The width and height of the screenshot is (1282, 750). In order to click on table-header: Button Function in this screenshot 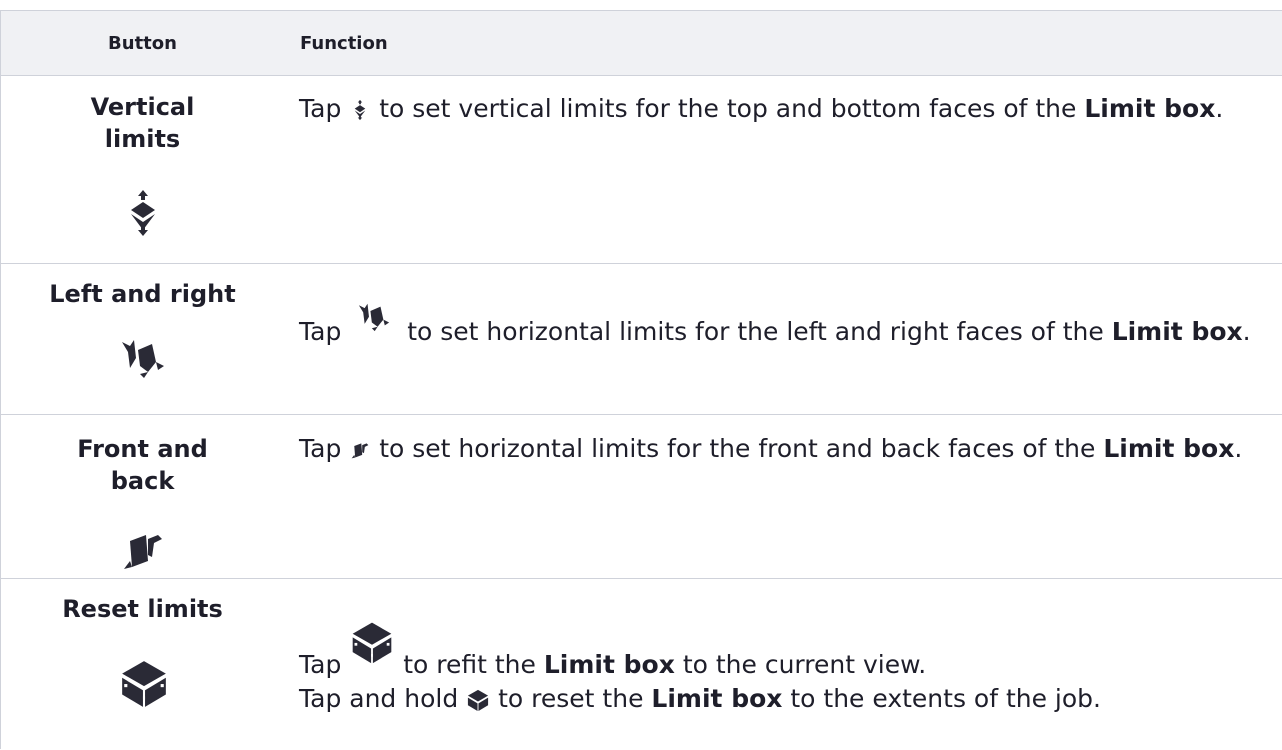, I will do `click(641, 43)`.